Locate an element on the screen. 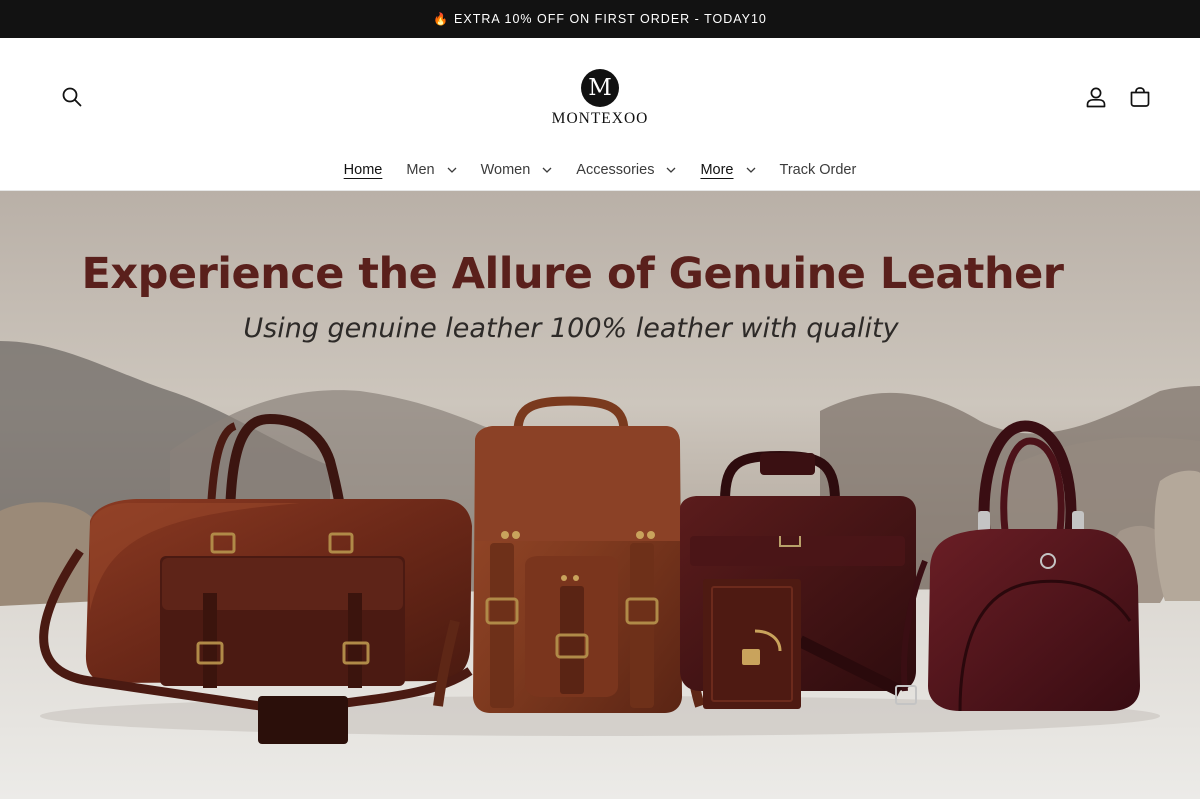  nav-item-women: Women is located at coordinates (517, 170).